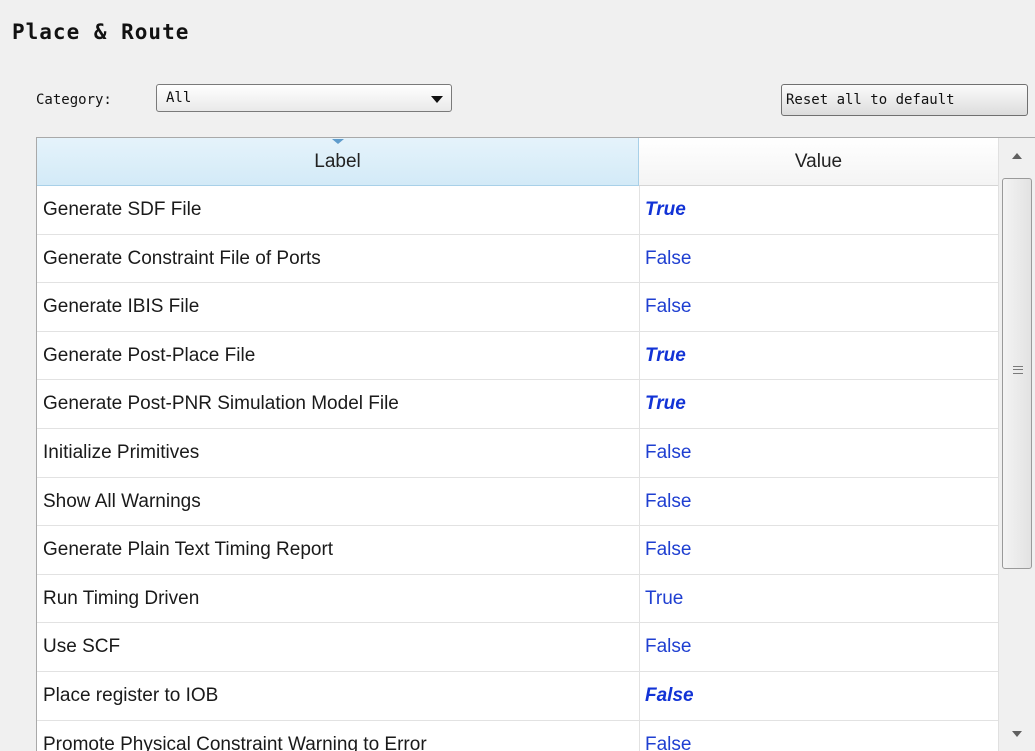 Image resolution: width=1035 pixels, height=751 pixels. I want to click on row-label: Generate Plain Text Timing Report, so click(188, 550).